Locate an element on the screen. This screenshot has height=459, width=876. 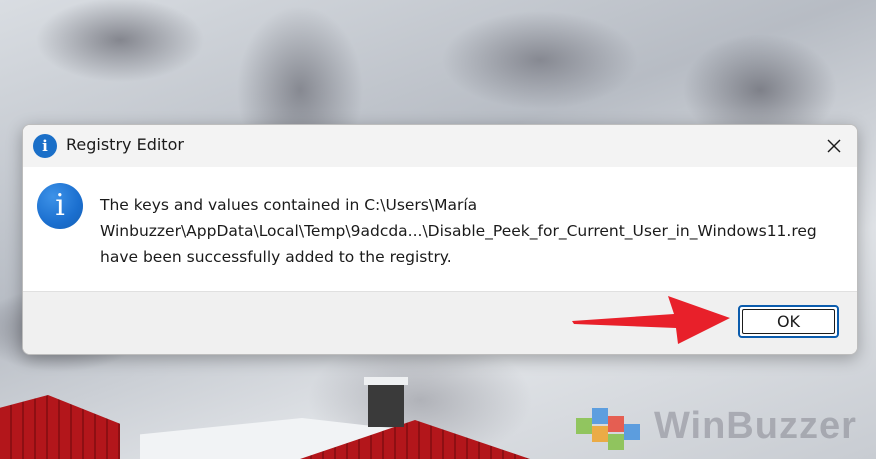
chimney is located at coordinates (386, 405).